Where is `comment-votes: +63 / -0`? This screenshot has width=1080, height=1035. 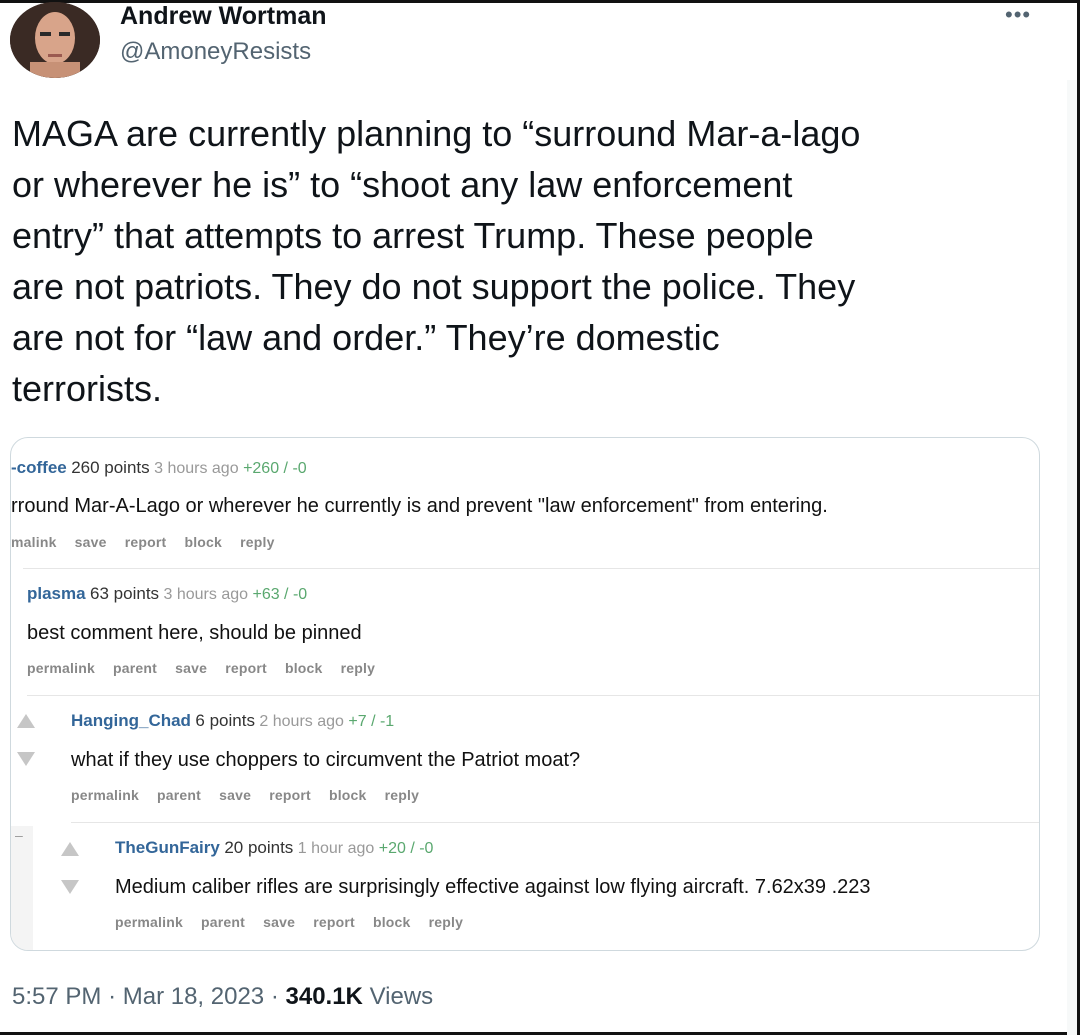 comment-votes: +63 / -0 is located at coordinates (280, 594).